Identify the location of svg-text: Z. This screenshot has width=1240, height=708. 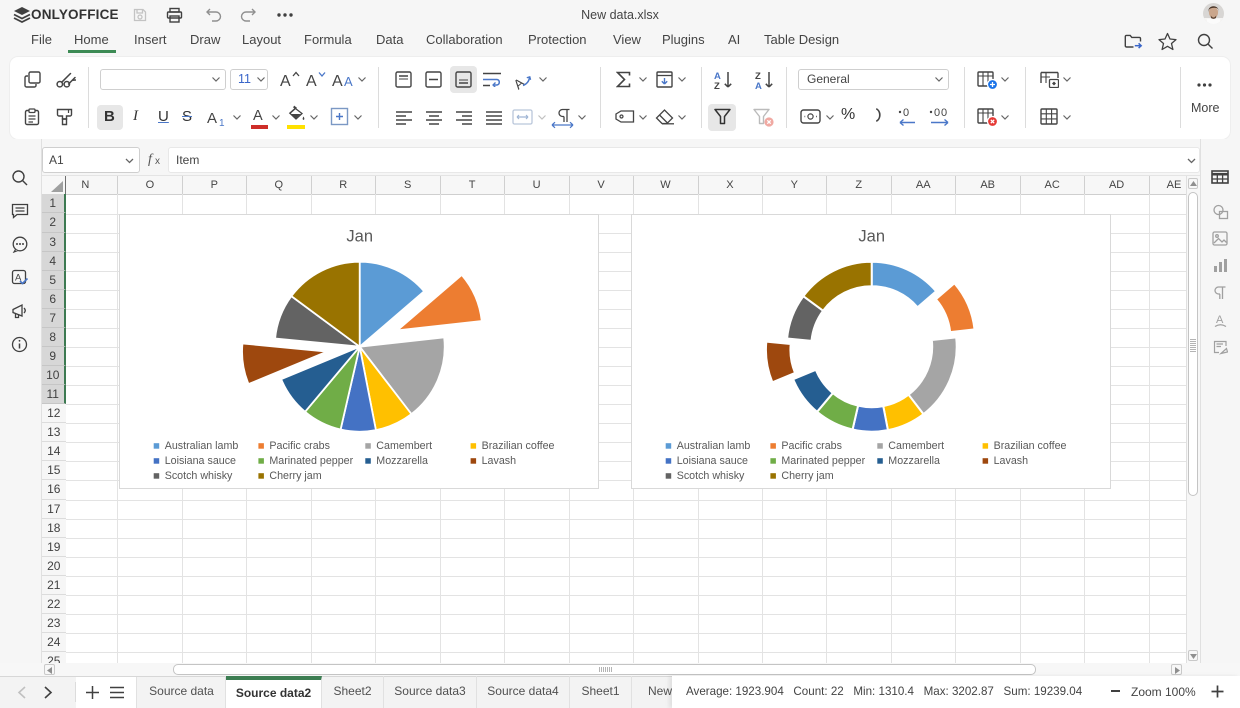
(717, 85).